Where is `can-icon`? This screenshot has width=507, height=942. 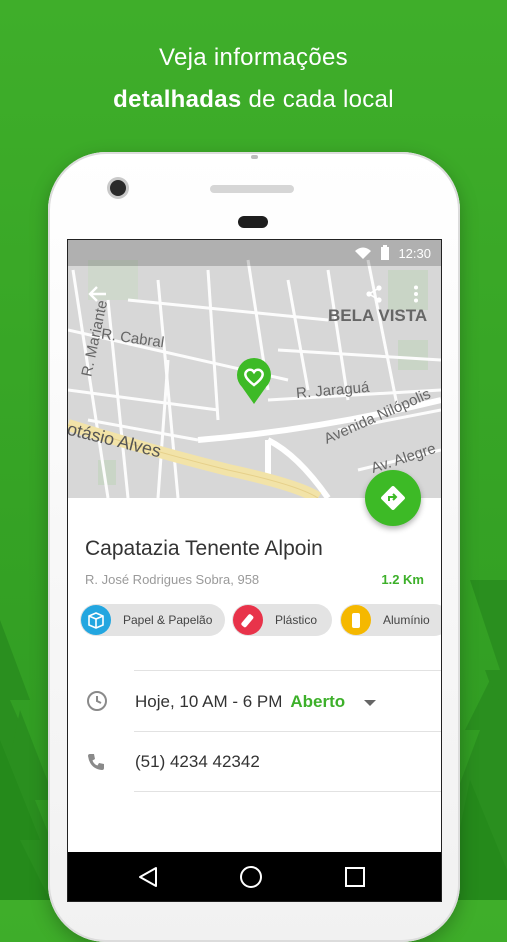
can-icon is located at coordinates (356, 620).